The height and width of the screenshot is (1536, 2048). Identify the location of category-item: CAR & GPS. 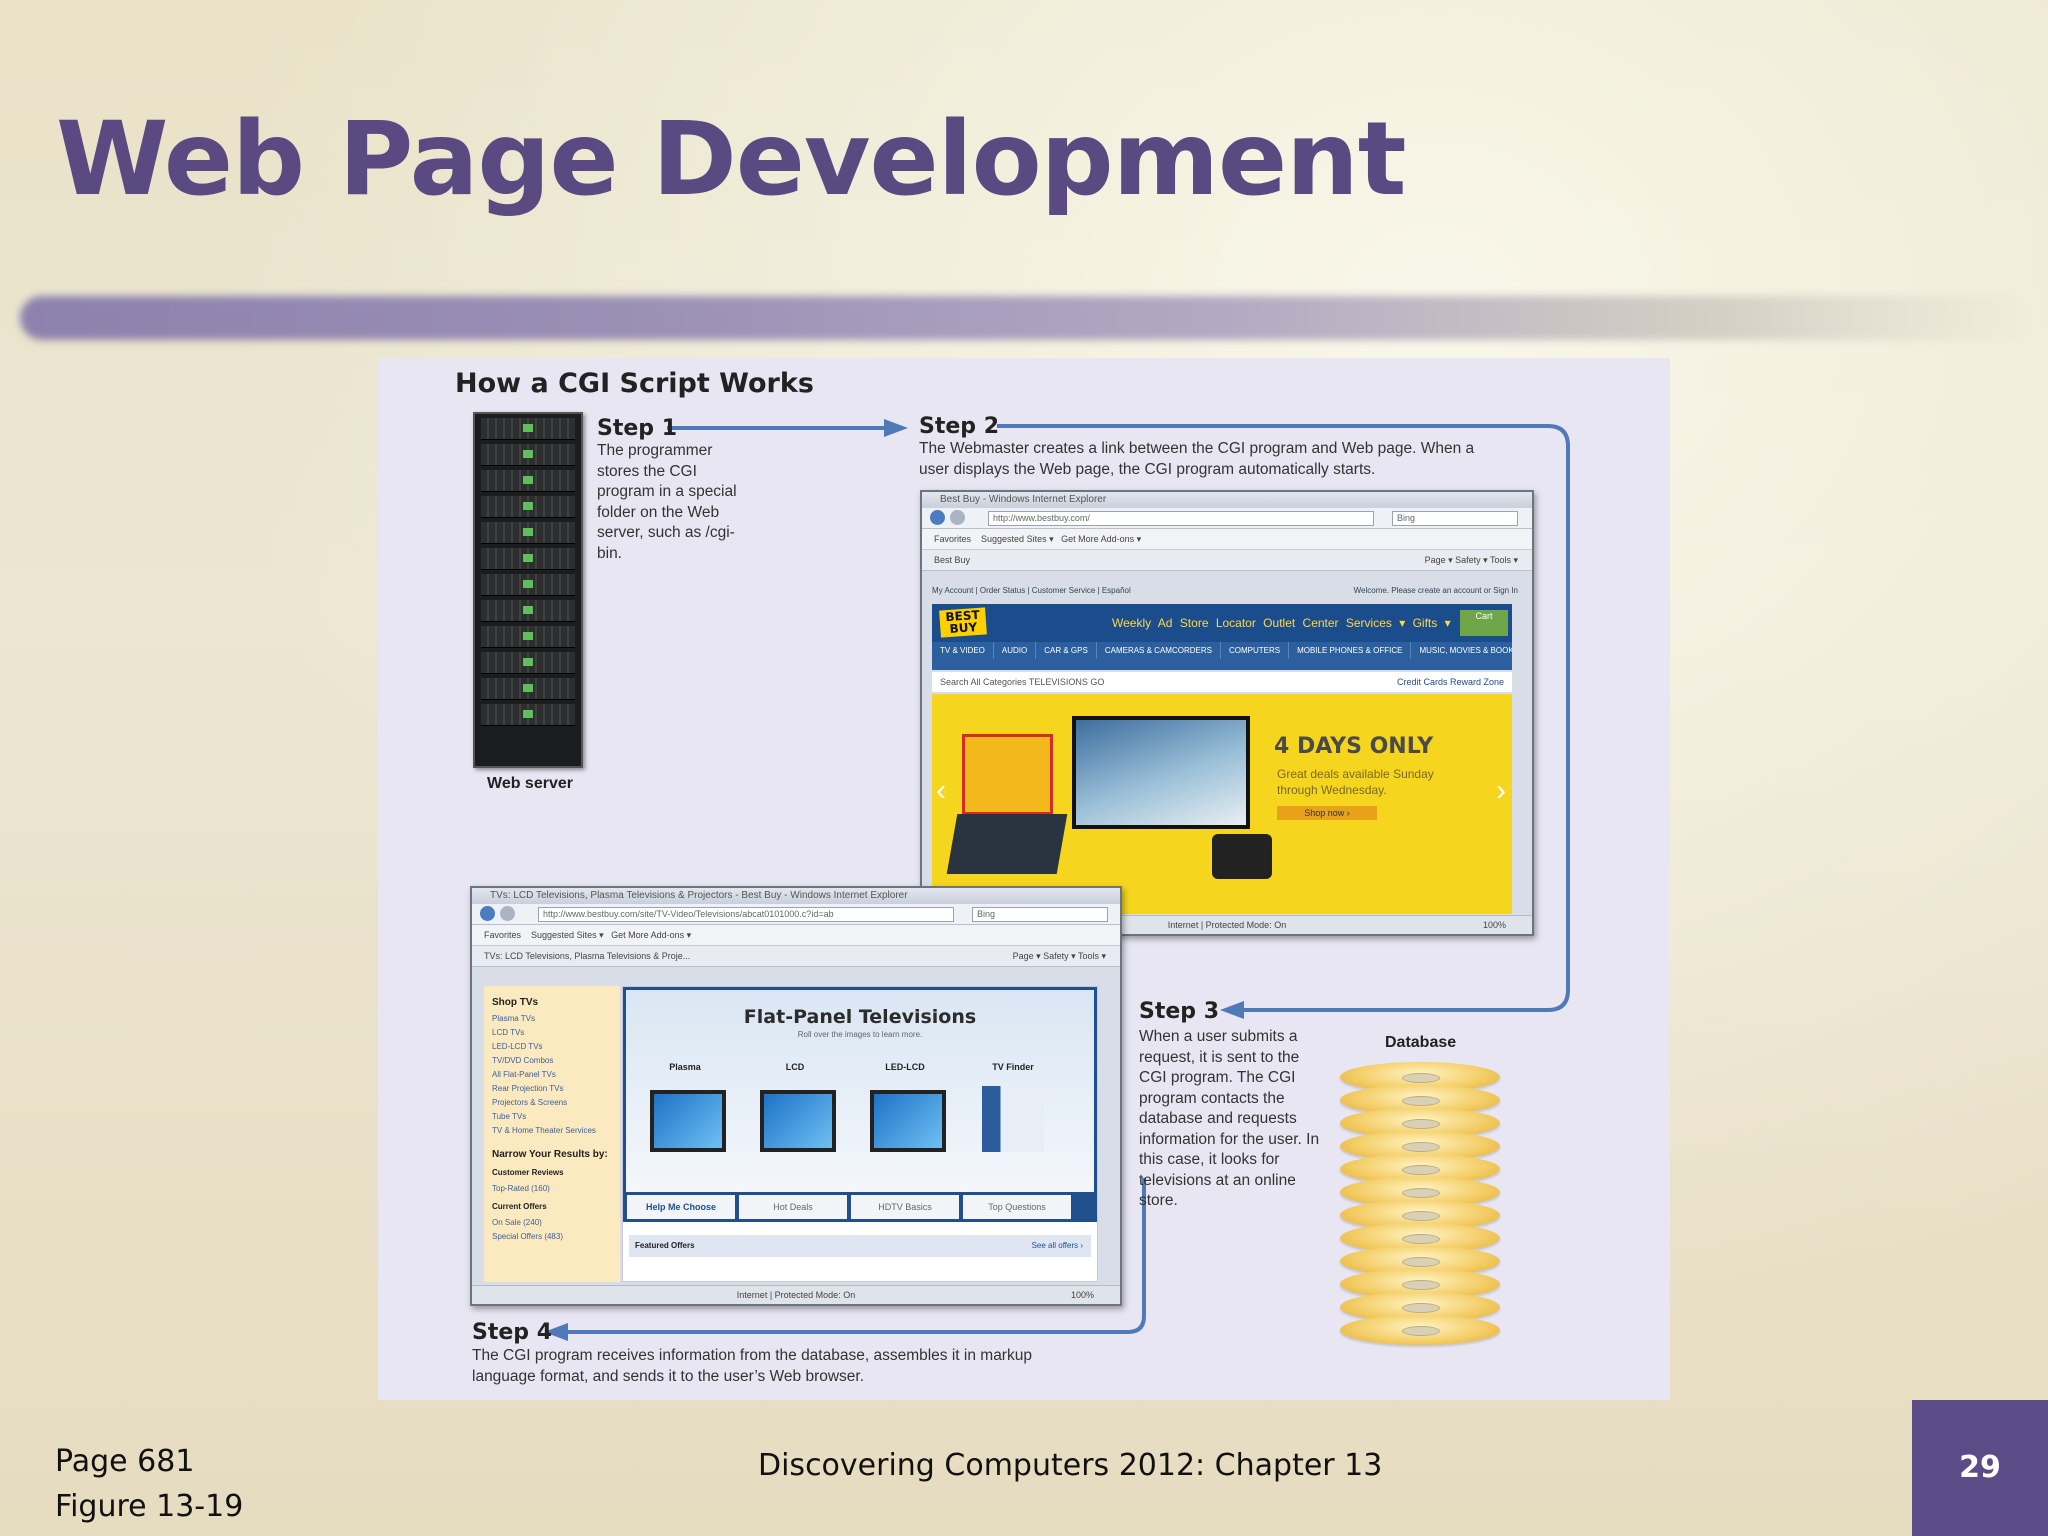
(1066, 650).